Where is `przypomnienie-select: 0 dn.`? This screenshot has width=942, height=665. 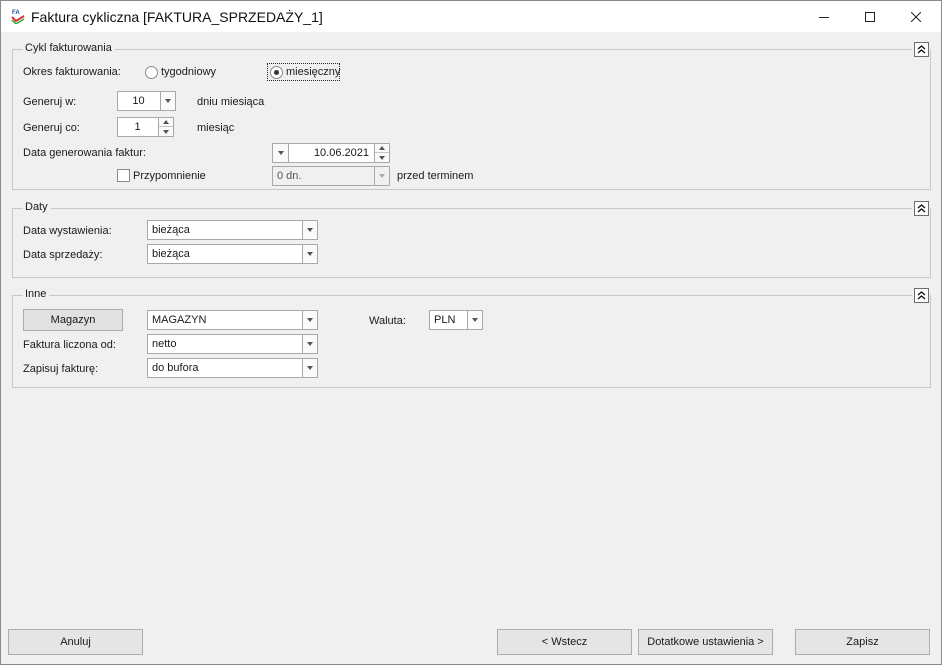
przypomnienie-select: 0 dn. is located at coordinates (331, 176).